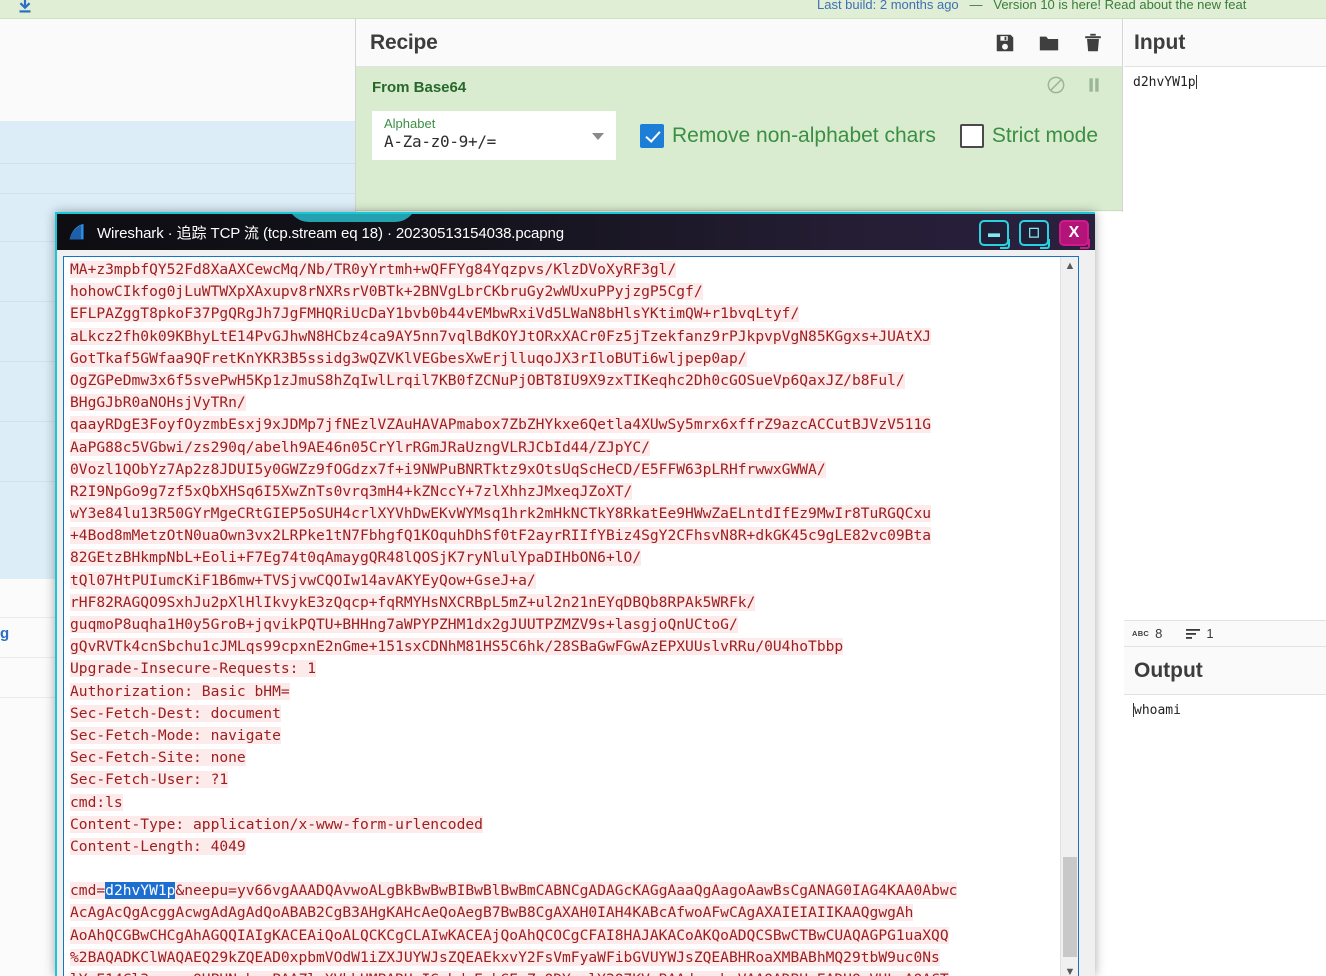 This screenshot has width=1326, height=976. Describe the element at coordinates (1225, 787) in the screenshot. I see `output-area: Output whoami` at that location.